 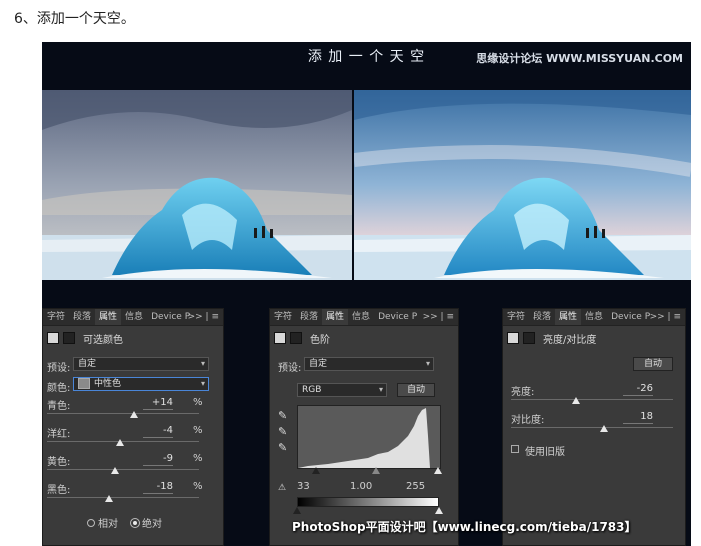 I want to click on yellow-label: 黄色:, so click(x=59, y=462).